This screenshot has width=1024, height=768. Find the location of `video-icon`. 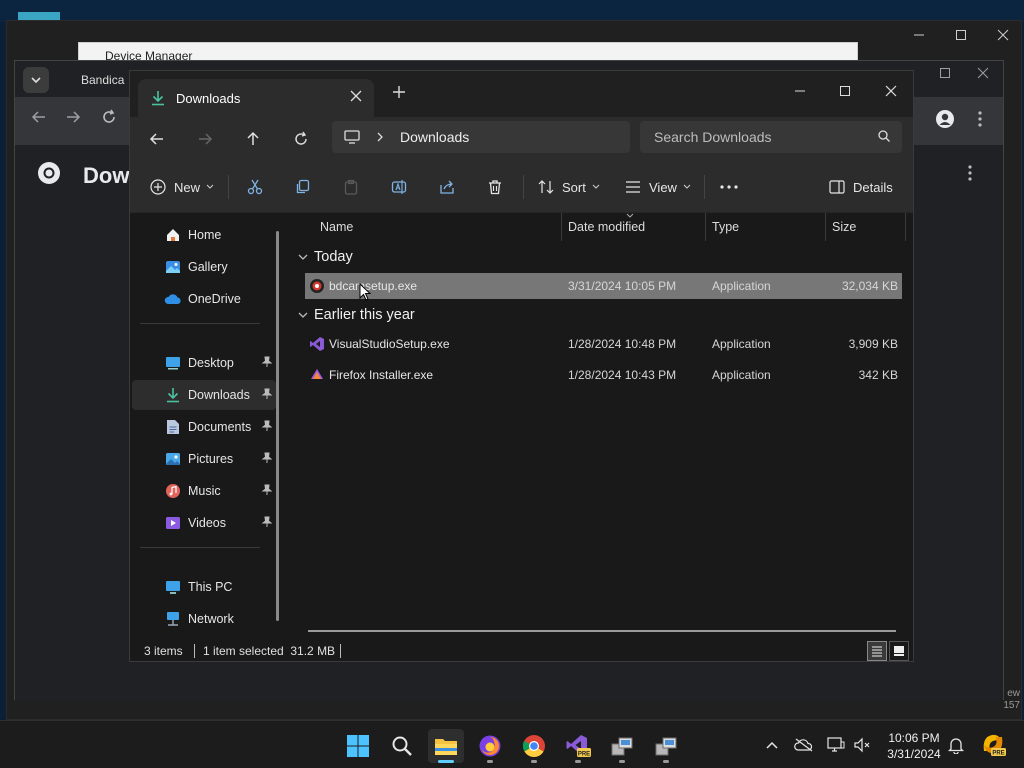

video-icon is located at coordinates (173, 523).